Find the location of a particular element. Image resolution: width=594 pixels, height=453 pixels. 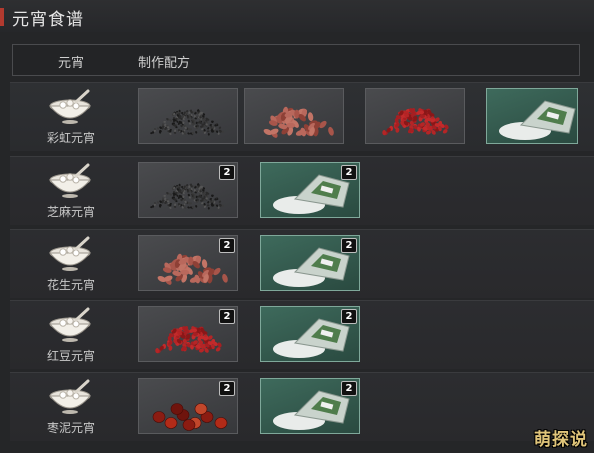

ingredient-slot-peanuts: 2 is located at coordinates (188, 263).